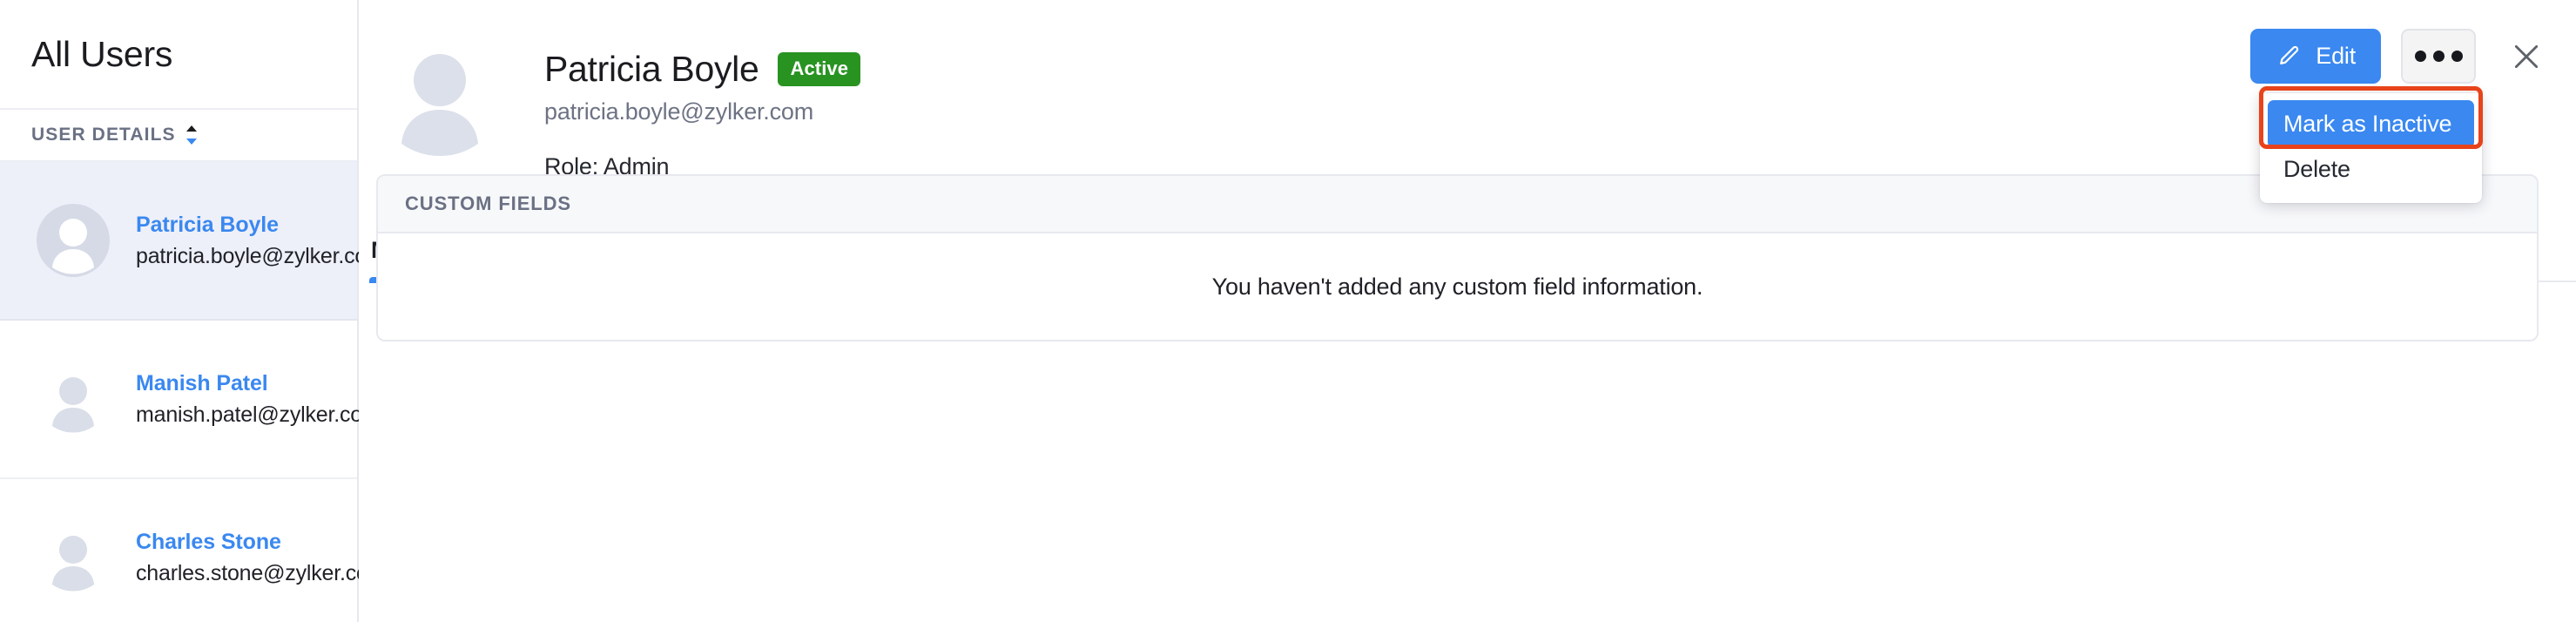  I want to click on user-email: charles.stone@zylker.com, so click(261, 573).